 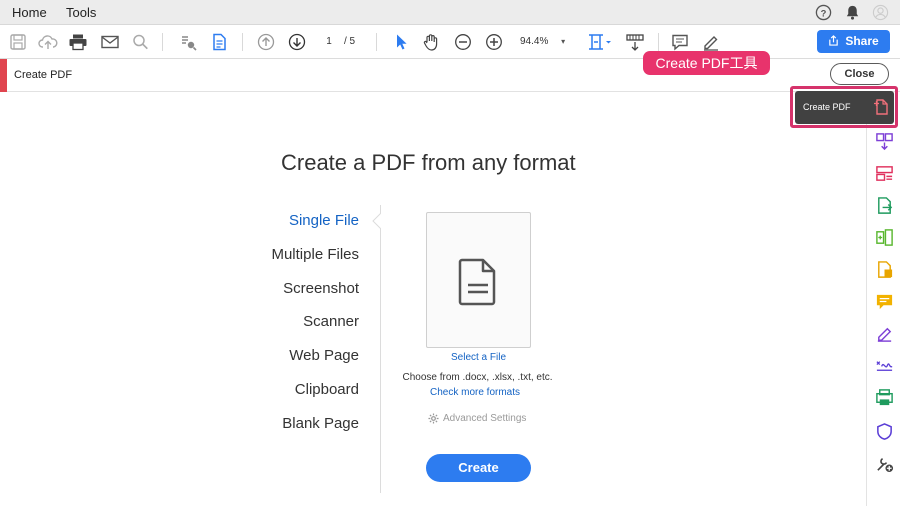 I want to click on fill-sign-icon, so click(x=884, y=269).